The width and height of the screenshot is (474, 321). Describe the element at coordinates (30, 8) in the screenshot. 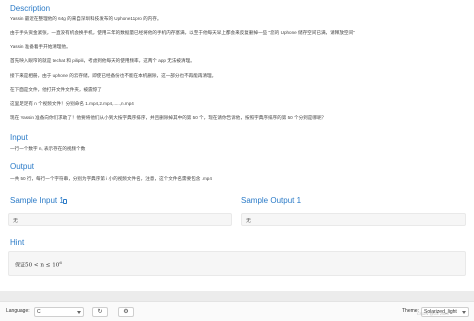

I see `description-title: Description` at that location.